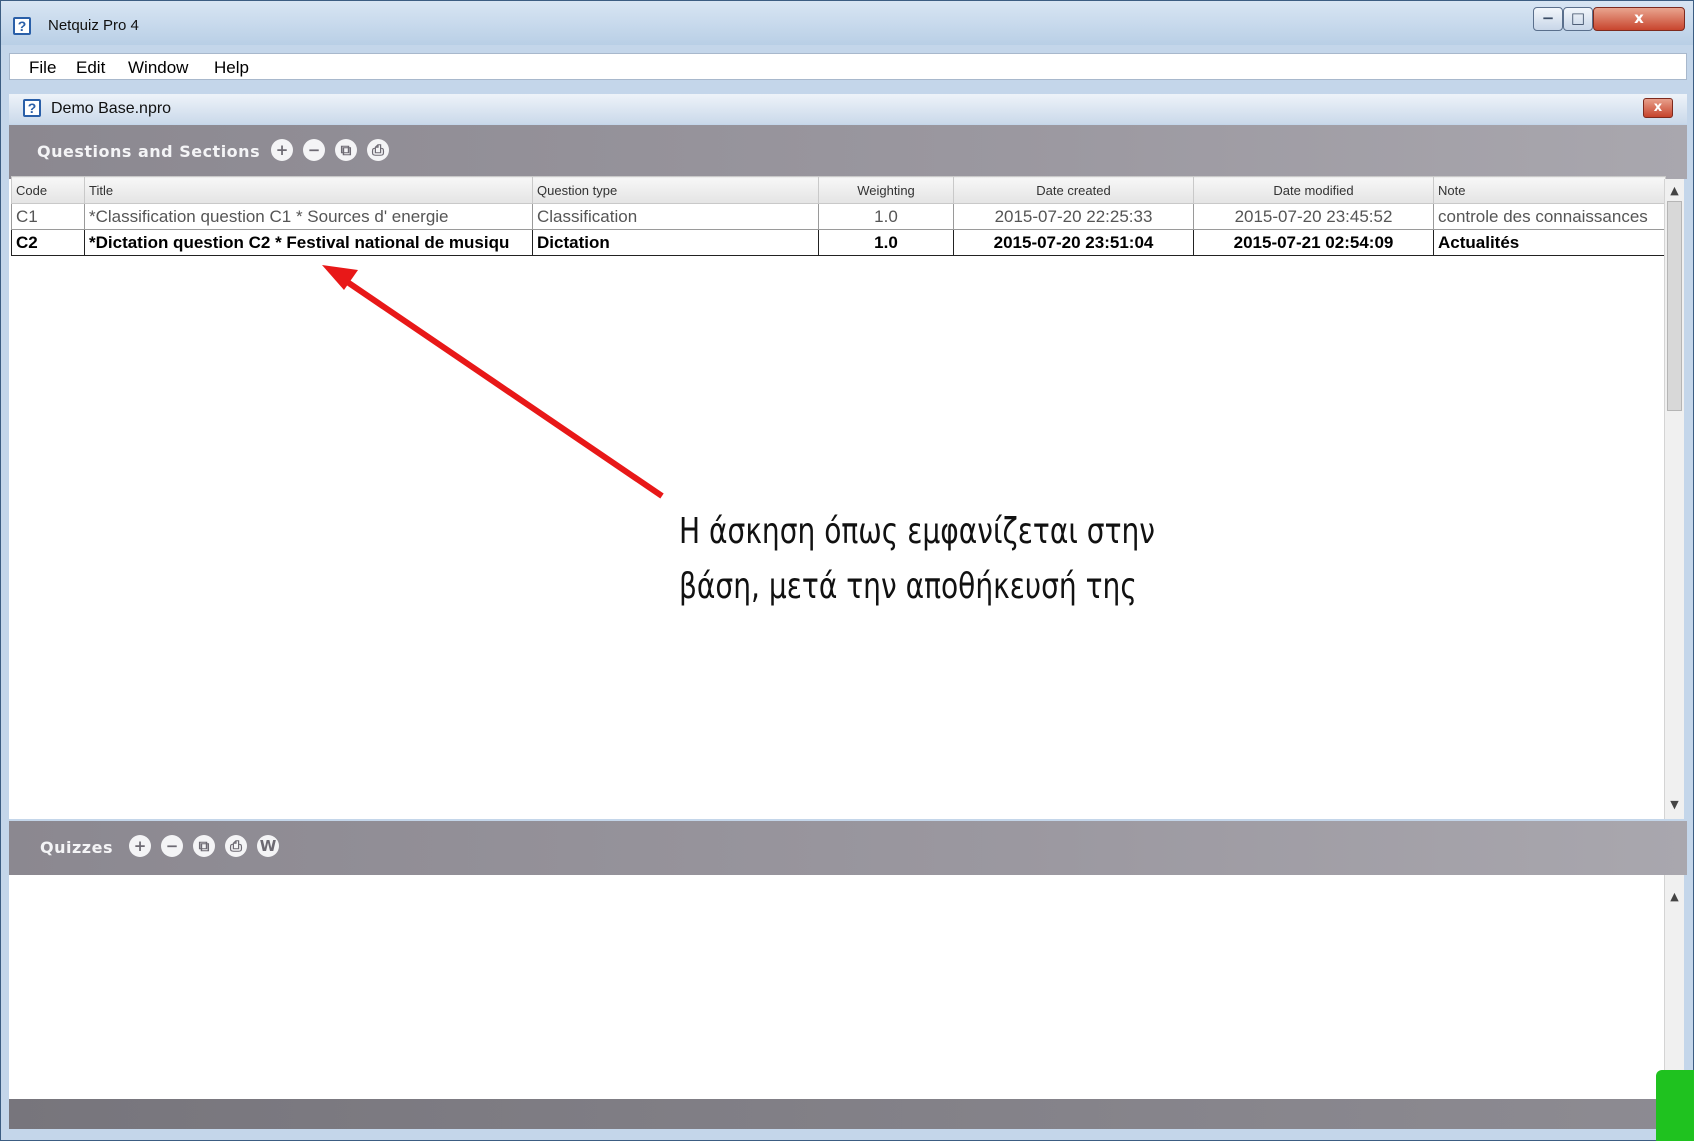  What do you see at coordinates (908, 586) in the screenshot?
I see `annotation-line-2: βάση, μετά την αποθήκευσή της` at bounding box center [908, 586].